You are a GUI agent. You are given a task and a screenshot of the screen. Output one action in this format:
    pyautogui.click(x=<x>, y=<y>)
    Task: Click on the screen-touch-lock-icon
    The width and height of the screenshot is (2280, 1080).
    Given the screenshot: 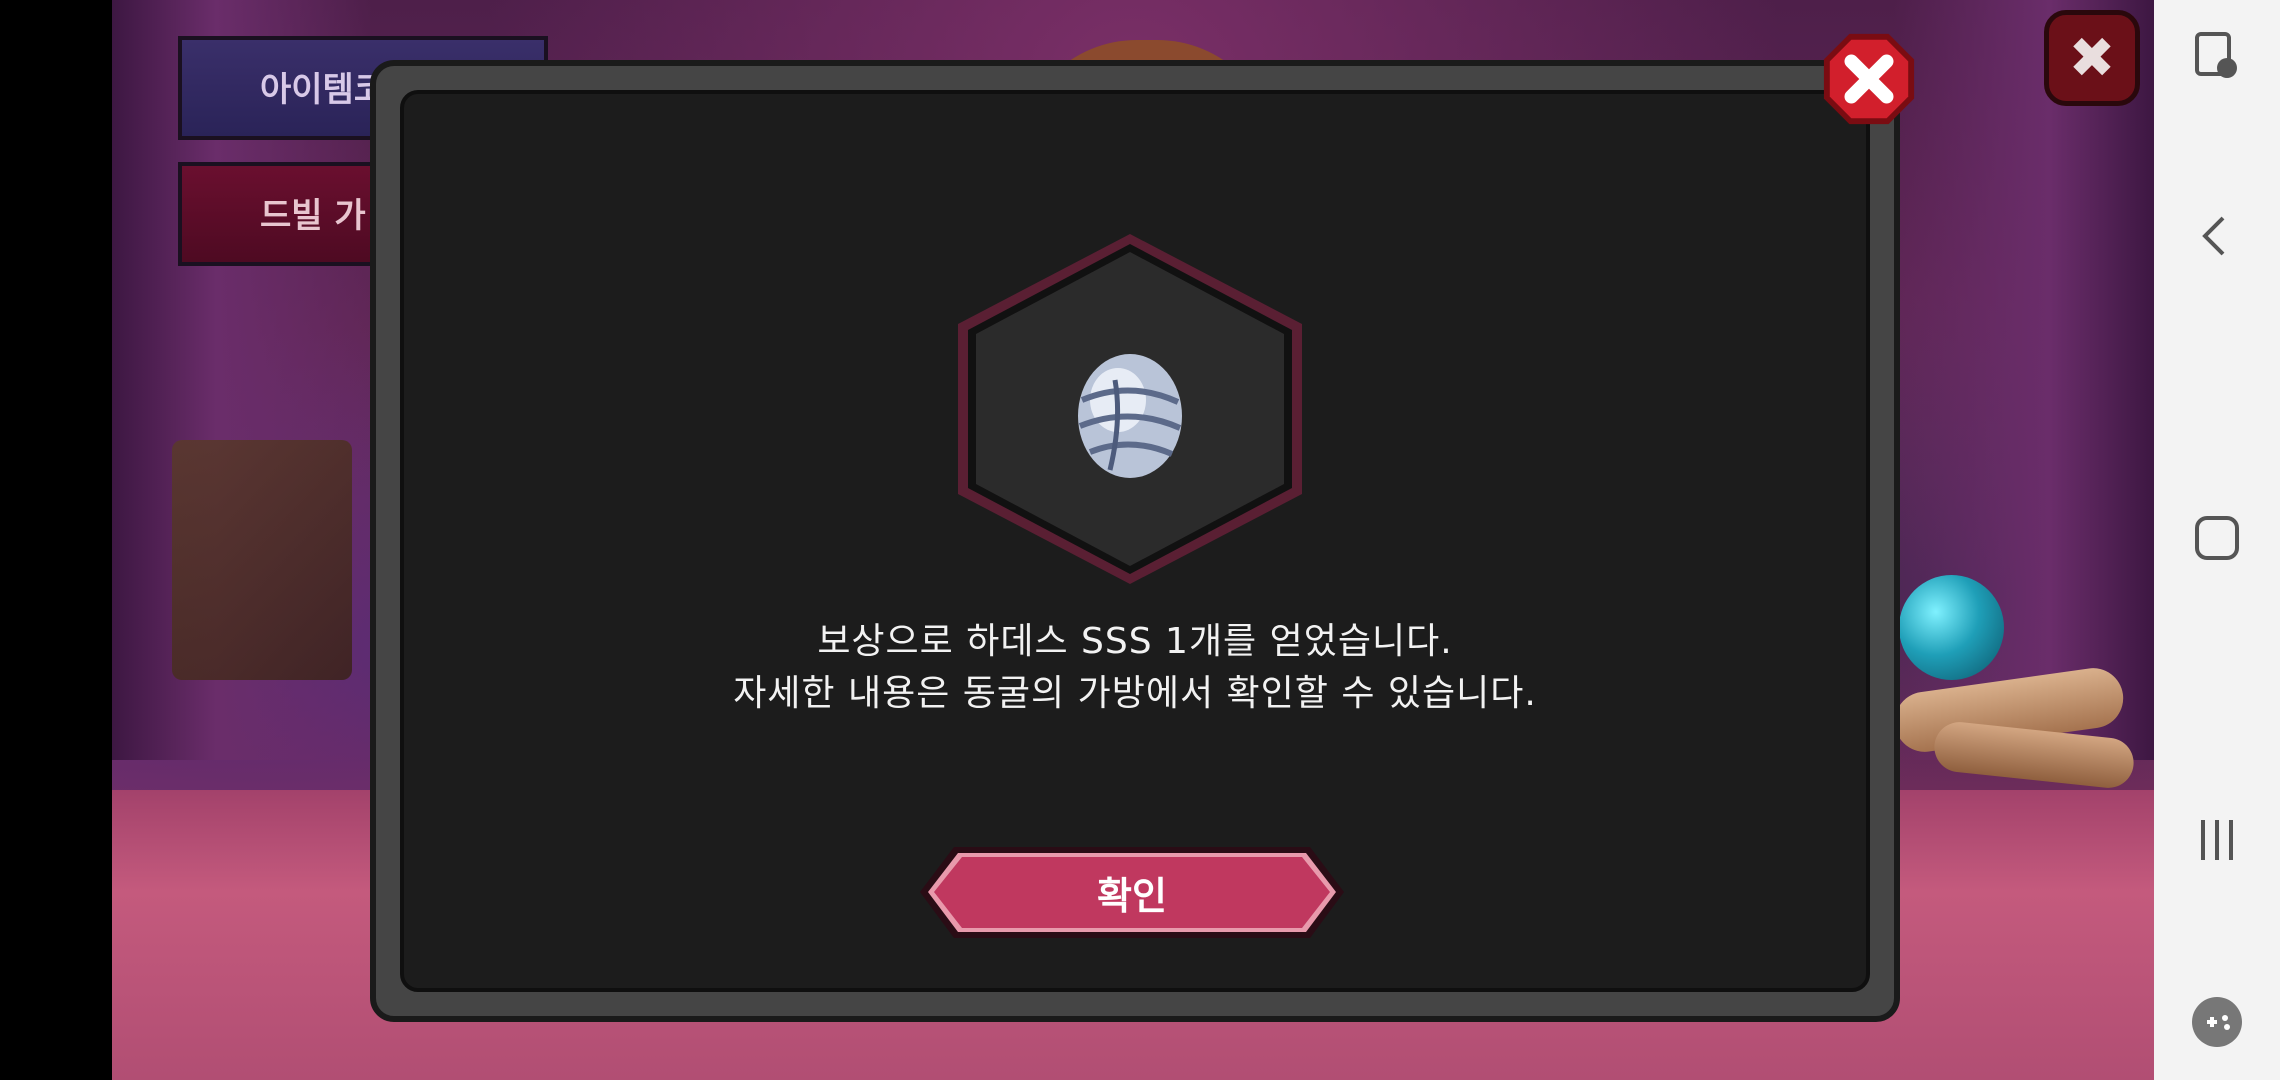 What is the action you would take?
    pyautogui.click(x=2217, y=56)
    